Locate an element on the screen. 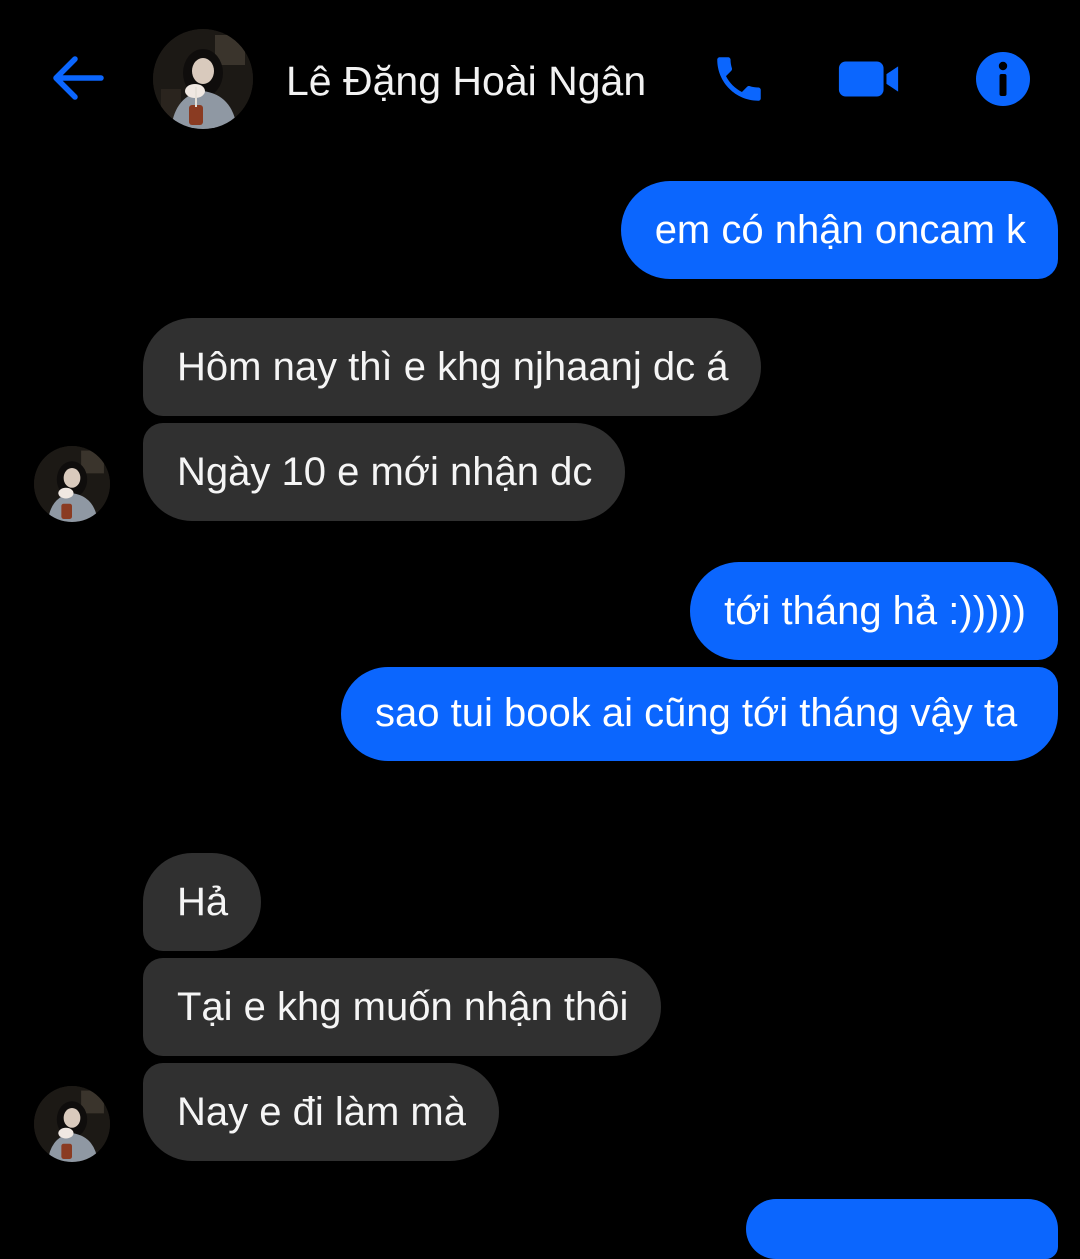  contact-name: Lê Đặng Hoài Ngân is located at coordinates (466, 81).